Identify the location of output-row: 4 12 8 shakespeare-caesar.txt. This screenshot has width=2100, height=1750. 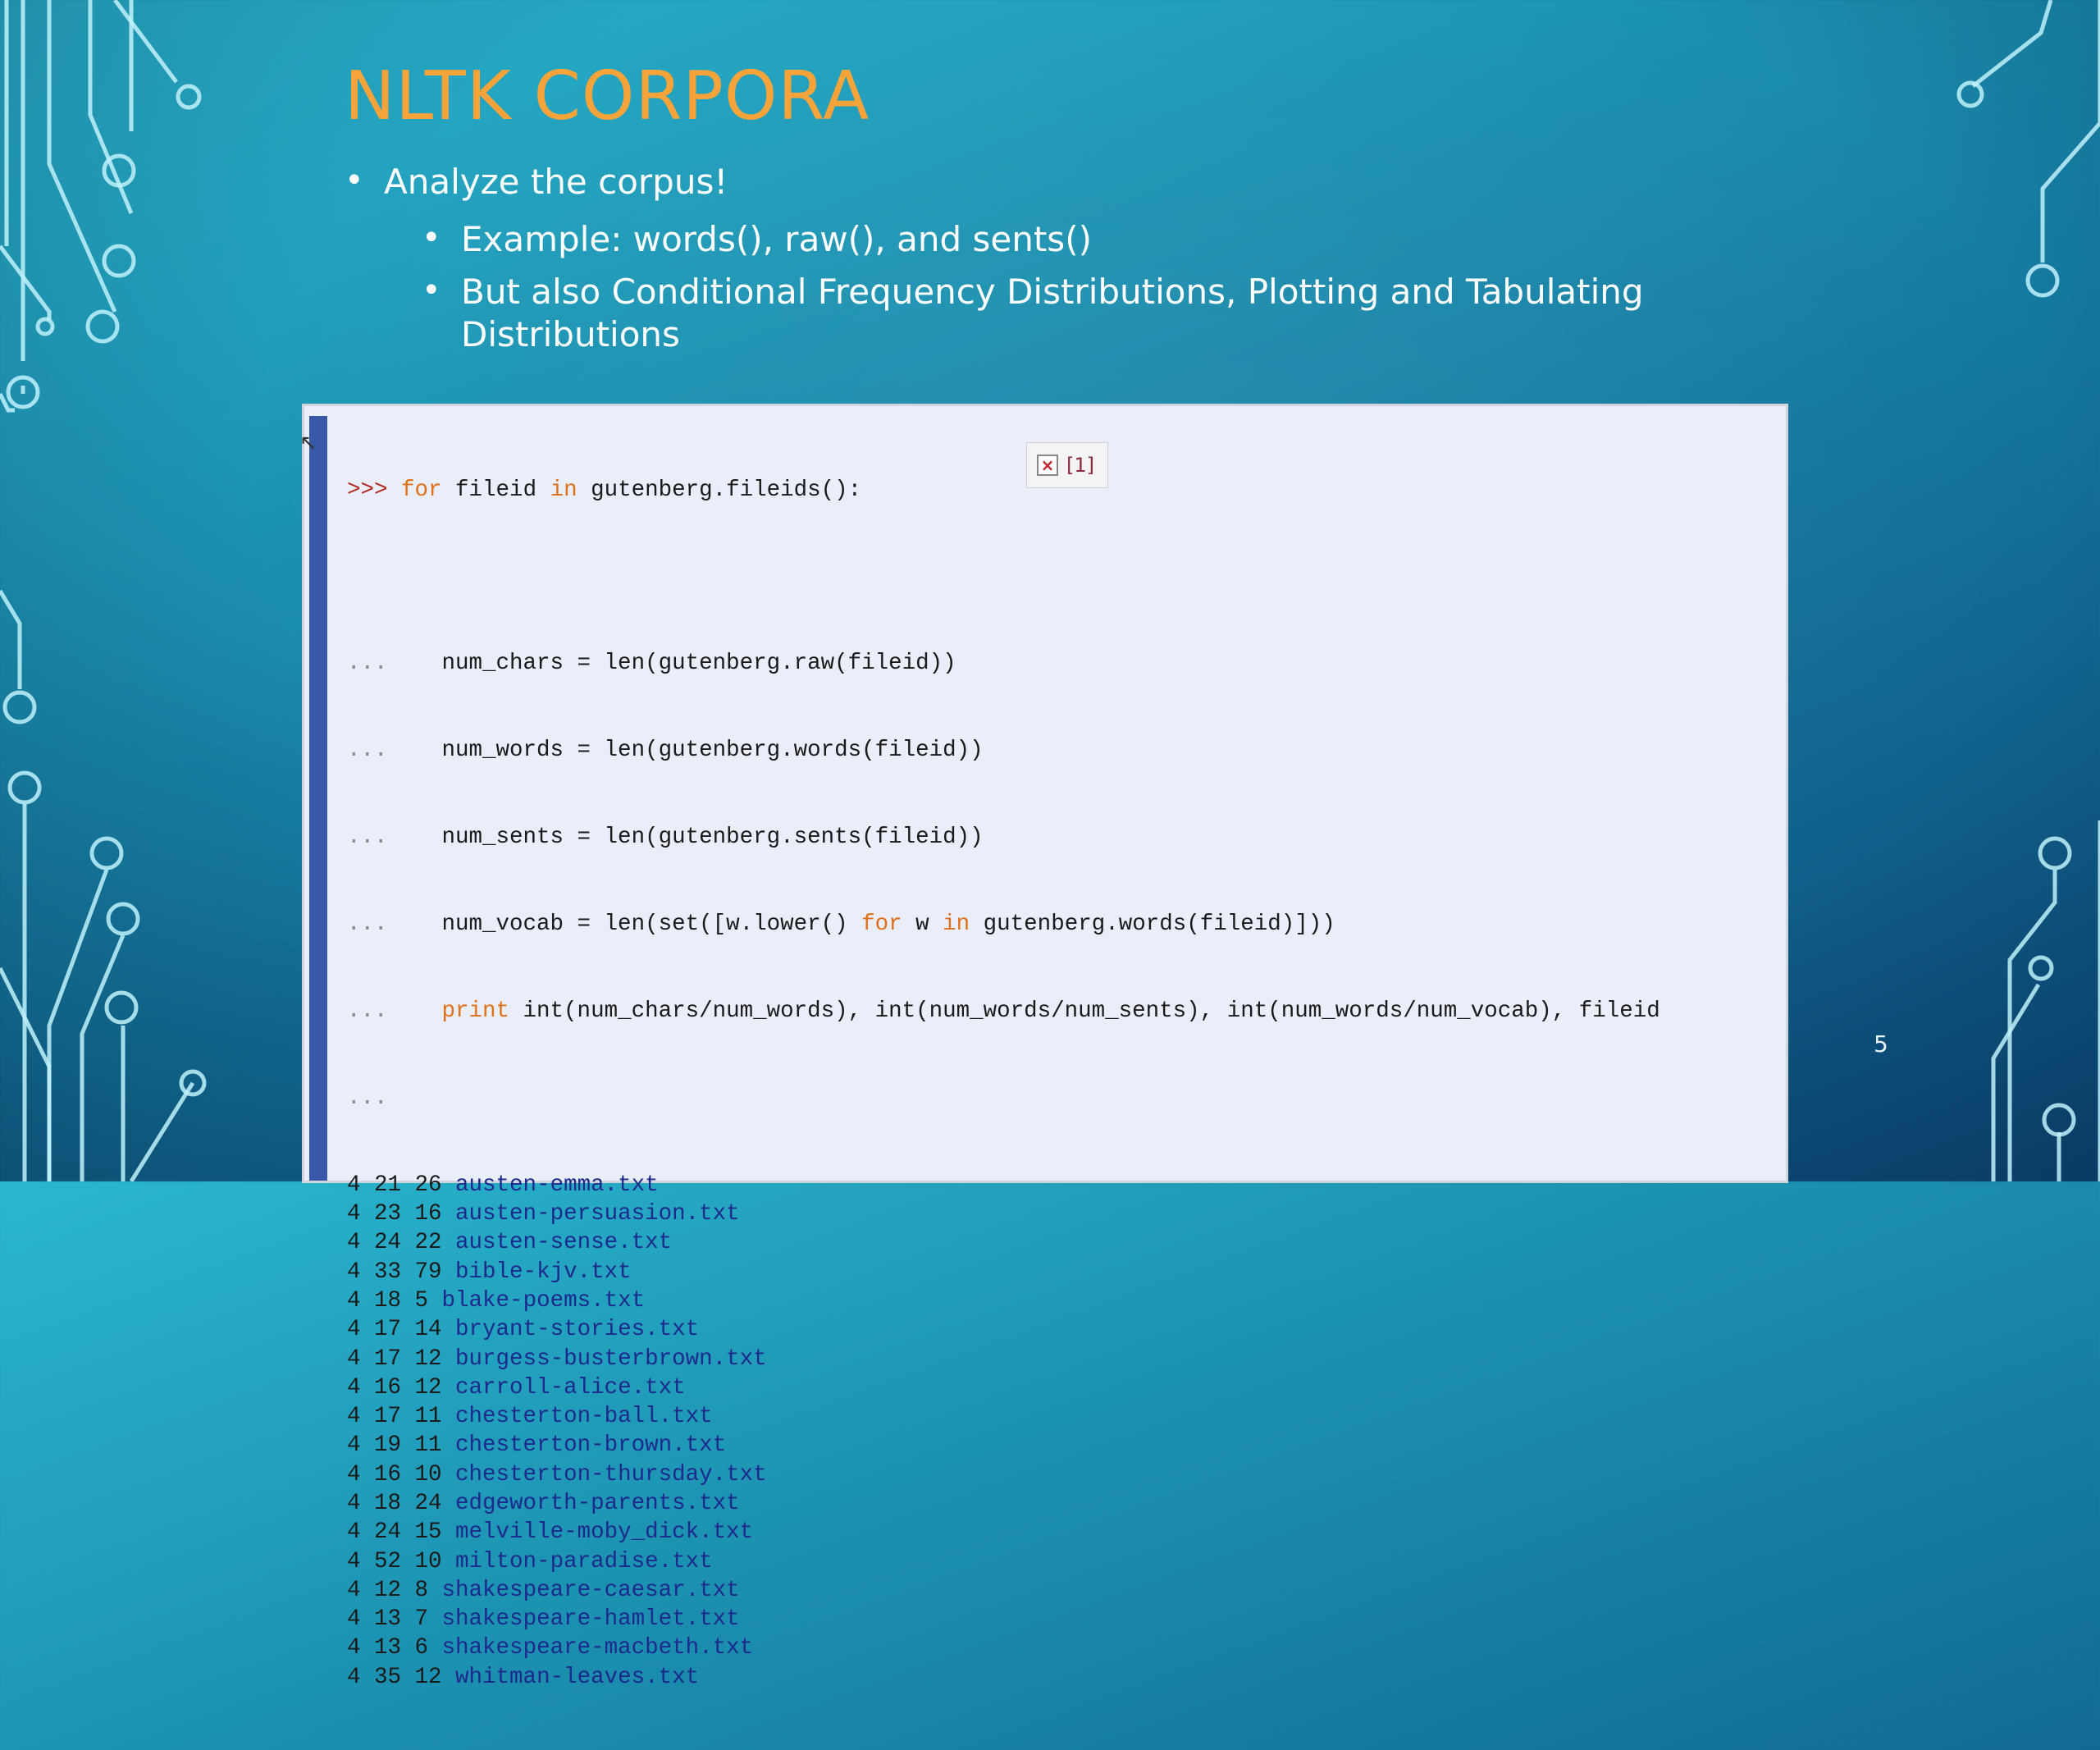
(1058, 1590).